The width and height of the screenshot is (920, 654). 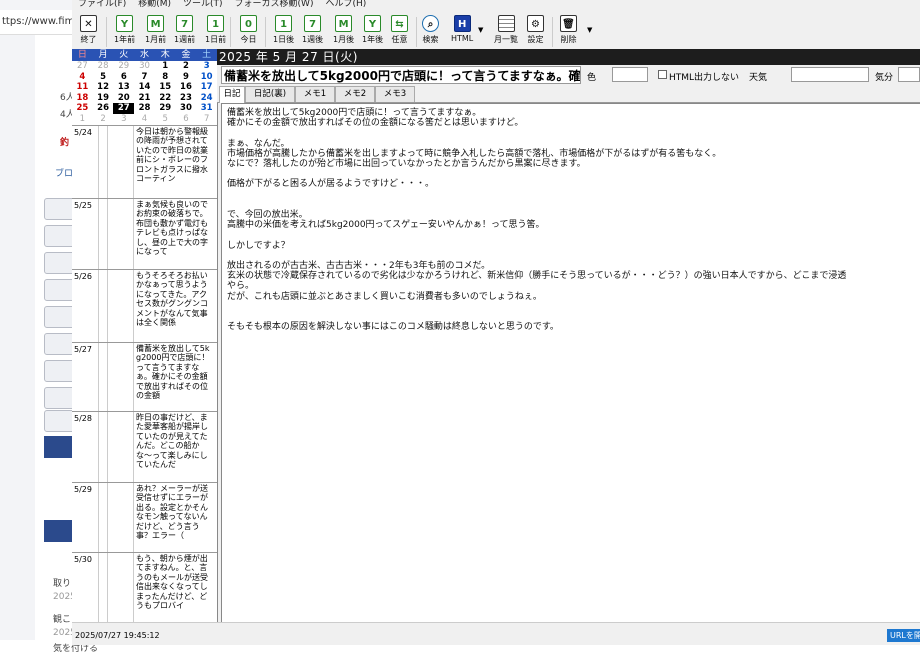 What do you see at coordinates (372, 30) in the screenshot?
I see `next-year-button: Y 1年後` at bounding box center [372, 30].